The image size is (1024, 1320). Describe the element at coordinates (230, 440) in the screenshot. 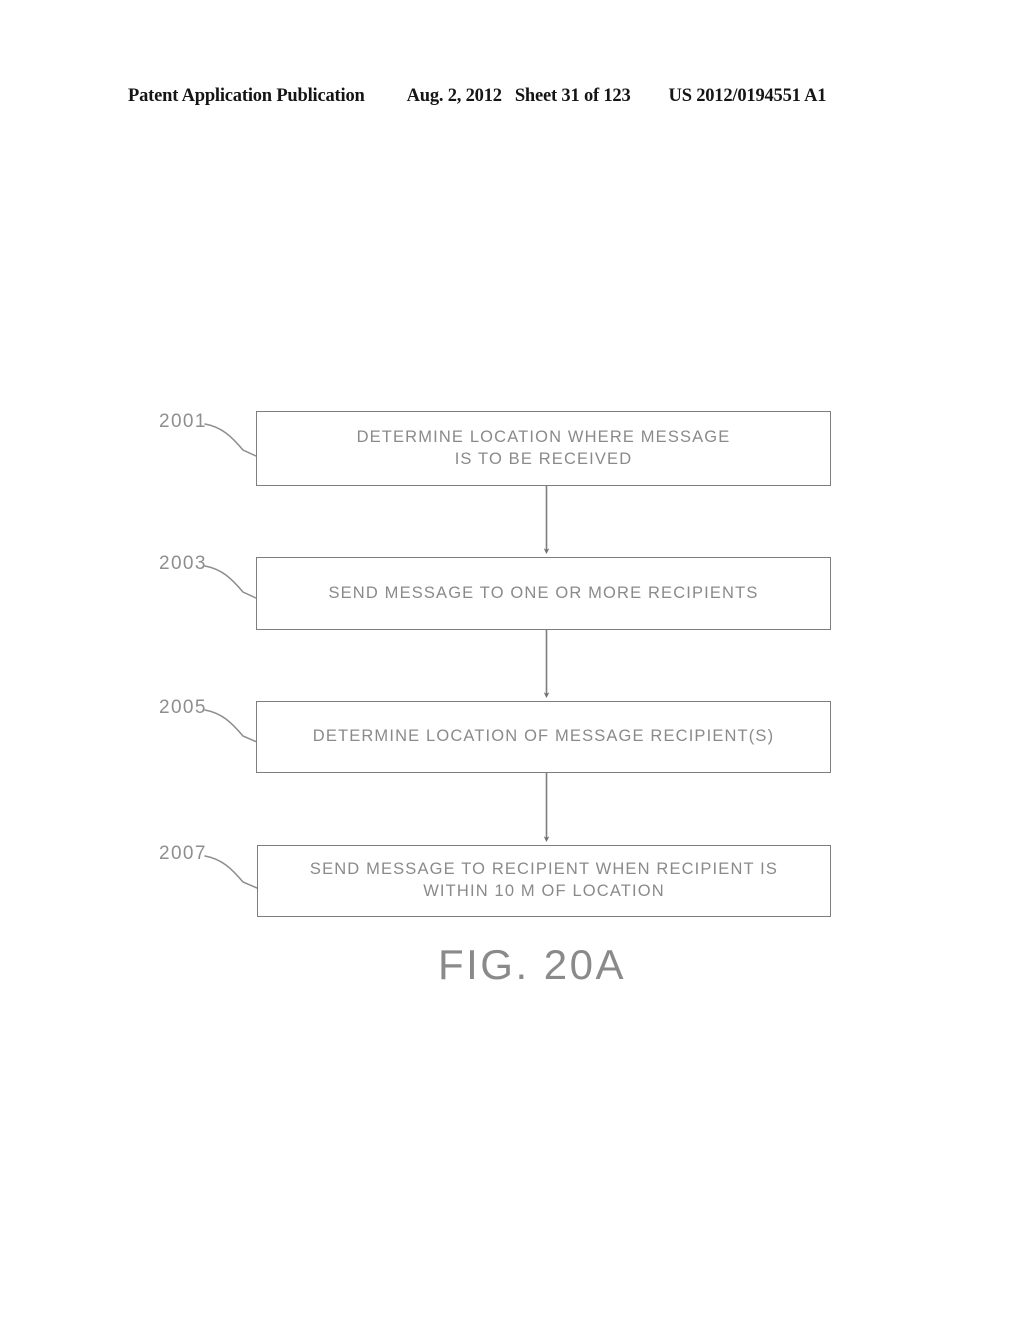

I see `leader-line-2001` at that location.